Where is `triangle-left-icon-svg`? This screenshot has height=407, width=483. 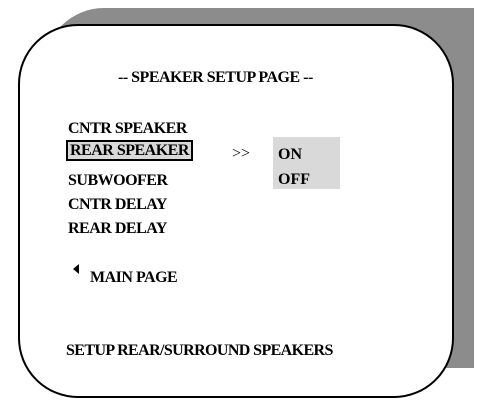
triangle-left-icon-svg is located at coordinates (76, 269).